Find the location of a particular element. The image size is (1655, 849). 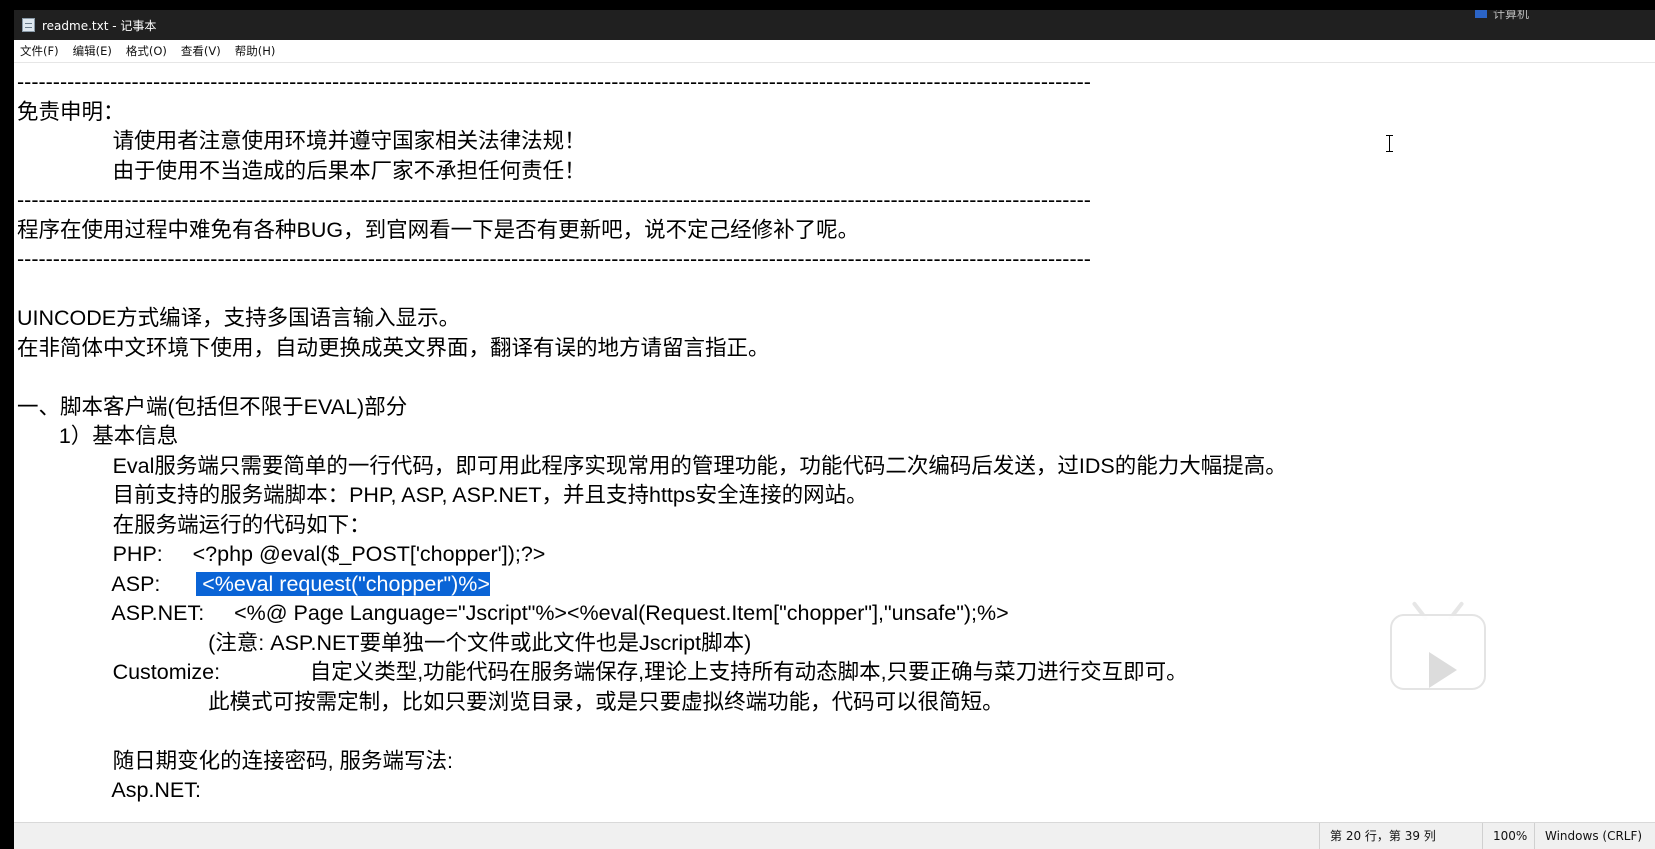

menu-file: 文件(F) is located at coordinates (40, 51).